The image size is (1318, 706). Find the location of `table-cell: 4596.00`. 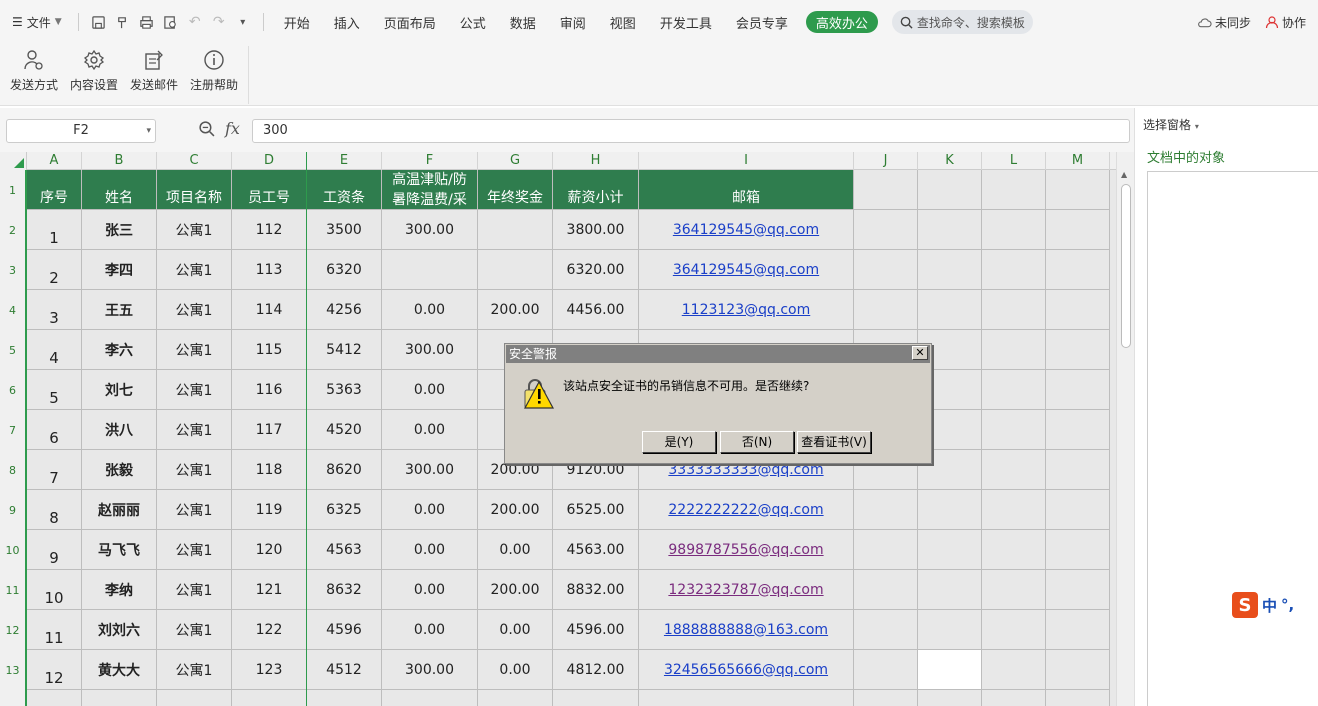

table-cell: 4596.00 is located at coordinates (596, 630).